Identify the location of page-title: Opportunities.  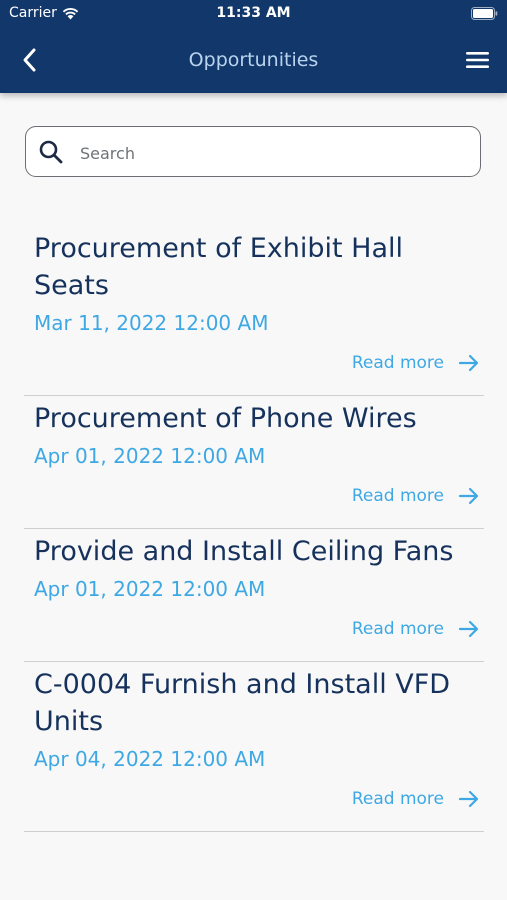
(253, 60).